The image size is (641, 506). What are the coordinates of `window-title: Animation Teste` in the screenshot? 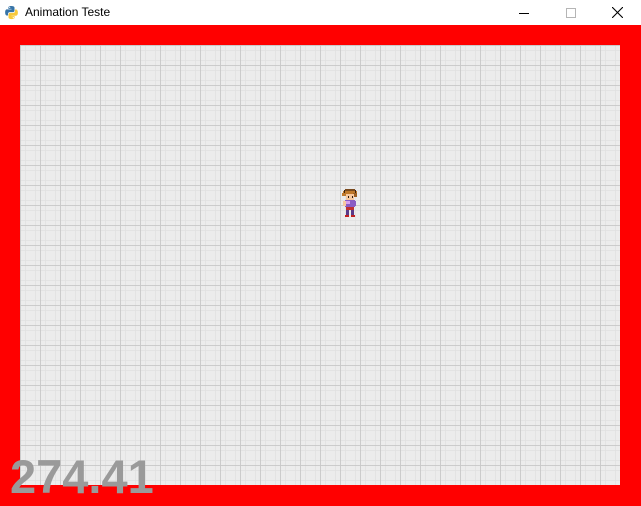 It's located at (68, 12).